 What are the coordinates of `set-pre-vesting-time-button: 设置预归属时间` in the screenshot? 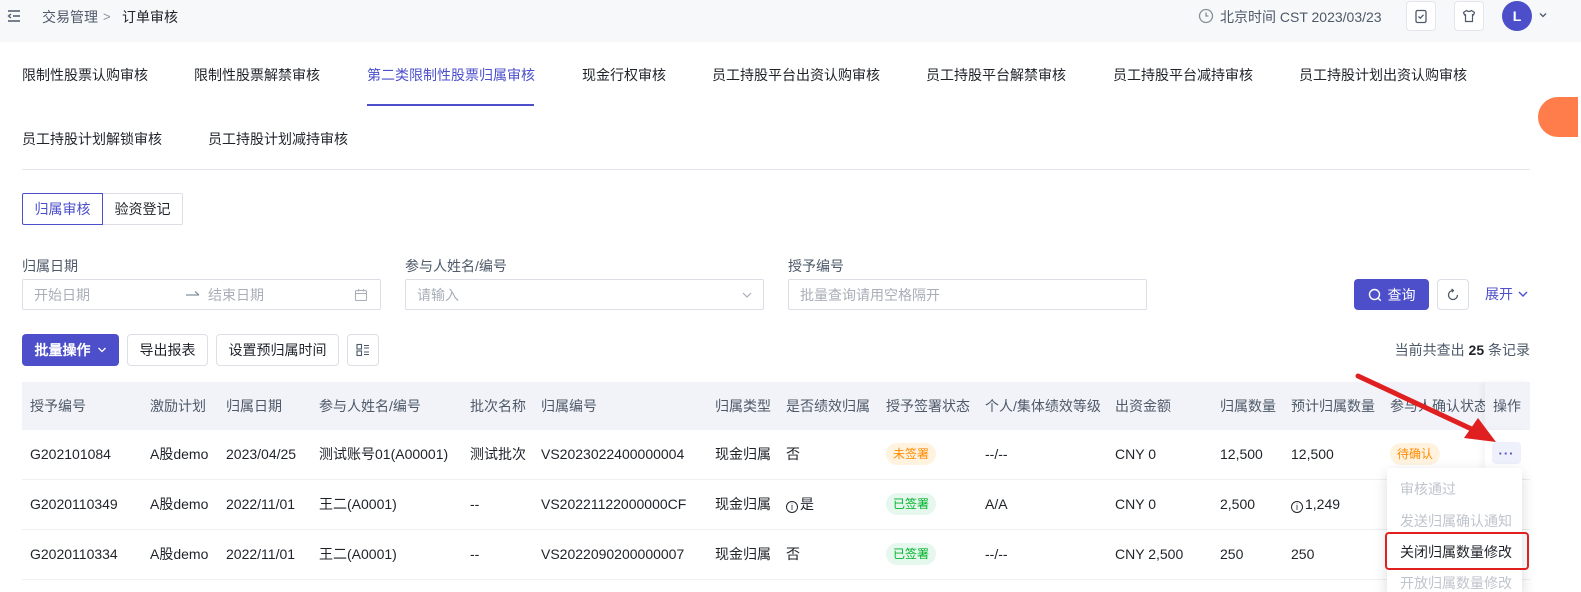 It's located at (277, 350).